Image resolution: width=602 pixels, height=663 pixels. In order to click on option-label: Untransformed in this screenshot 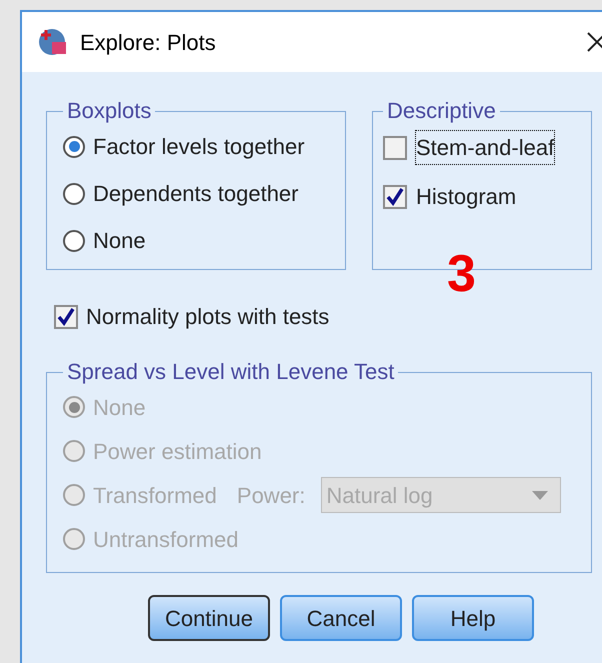, I will do `click(166, 540)`.